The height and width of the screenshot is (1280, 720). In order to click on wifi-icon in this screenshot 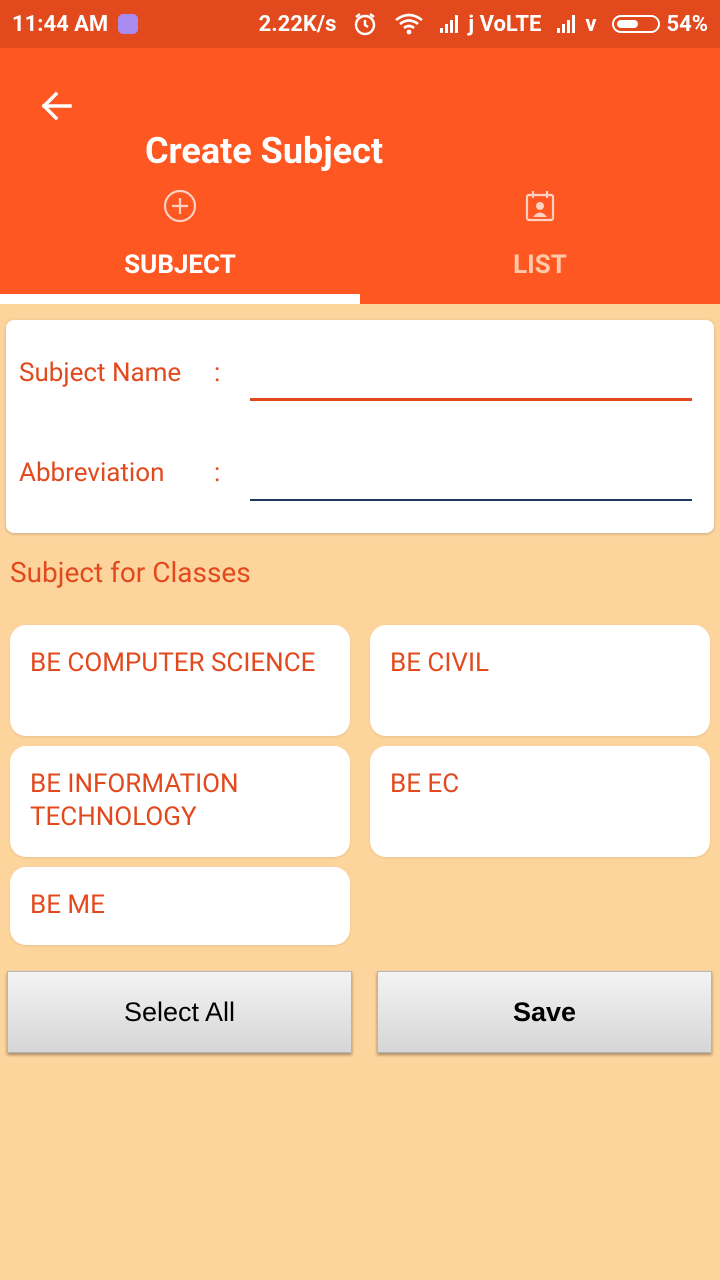, I will do `click(409, 24)`.